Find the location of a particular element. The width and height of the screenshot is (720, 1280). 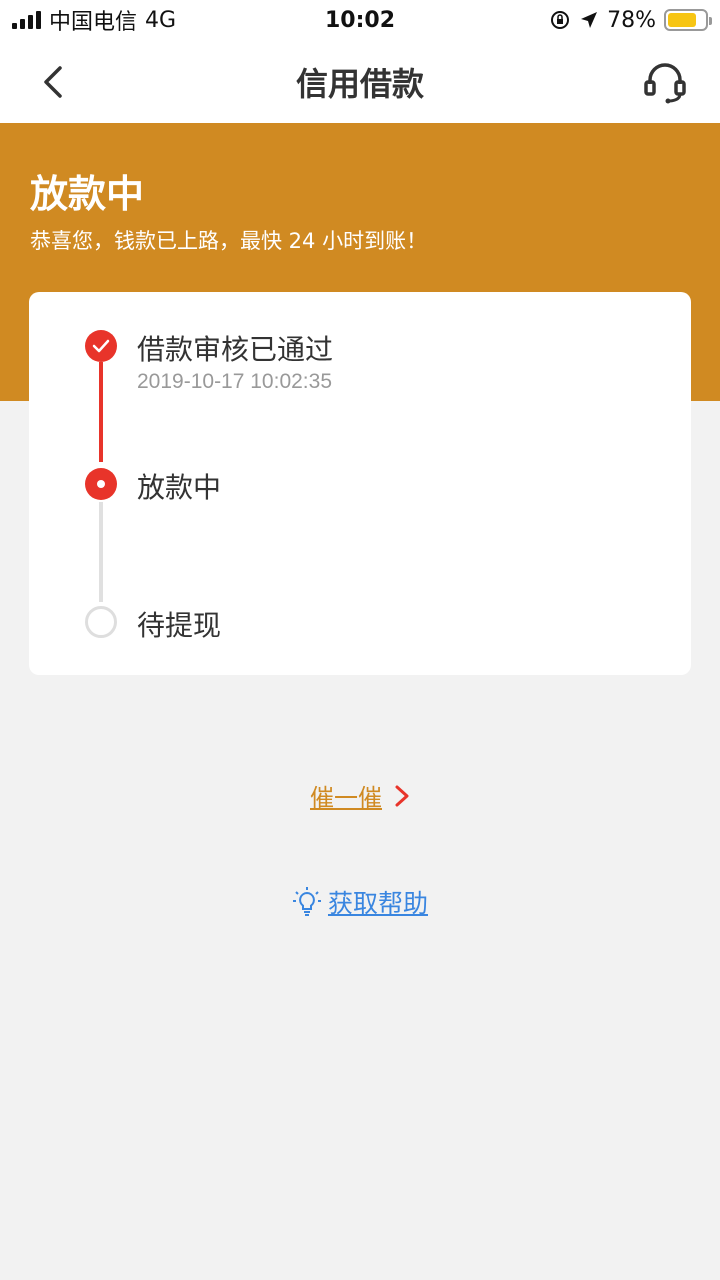

chevron-left-icon is located at coordinates (53, 82).